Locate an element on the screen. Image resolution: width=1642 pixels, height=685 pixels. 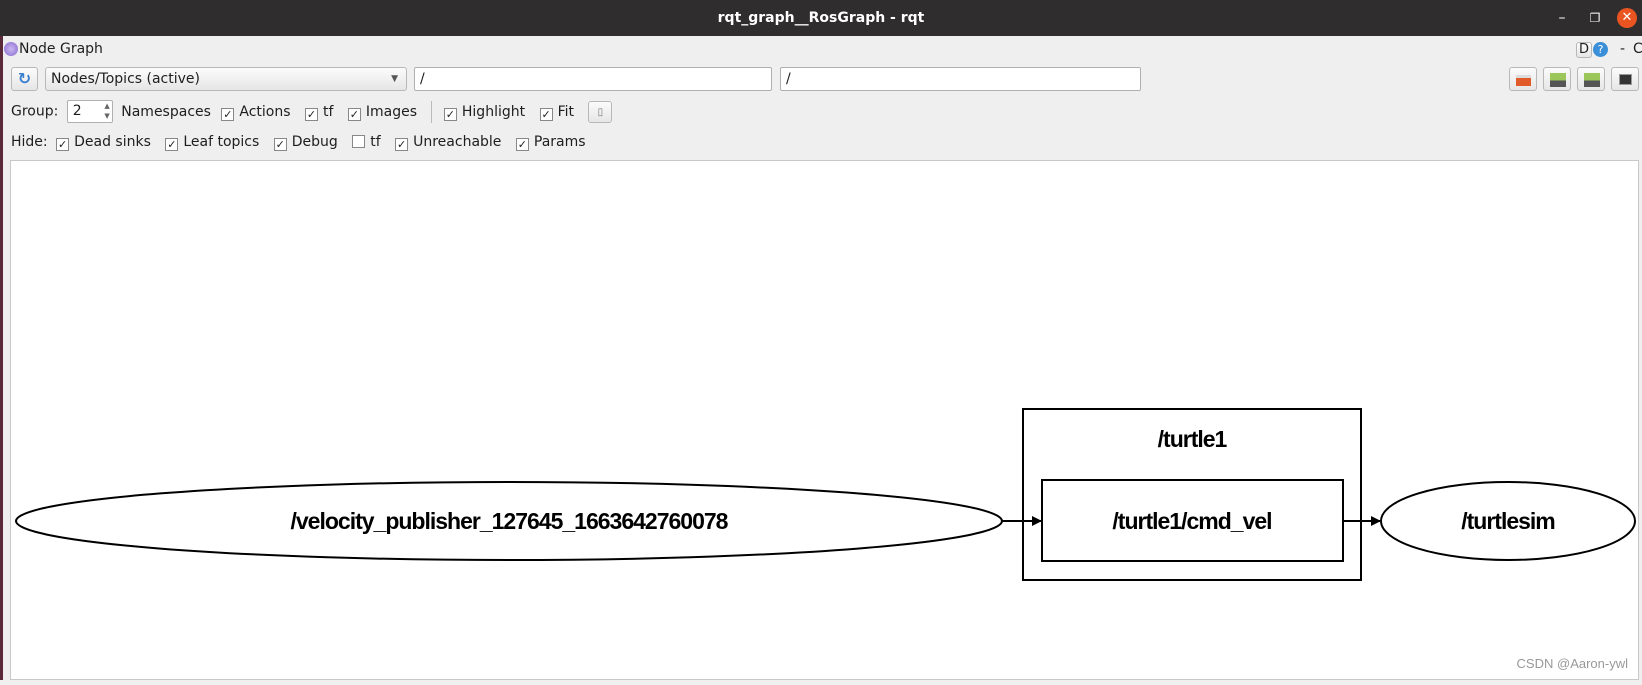
plugin-icon is located at coordinates (11, 49).